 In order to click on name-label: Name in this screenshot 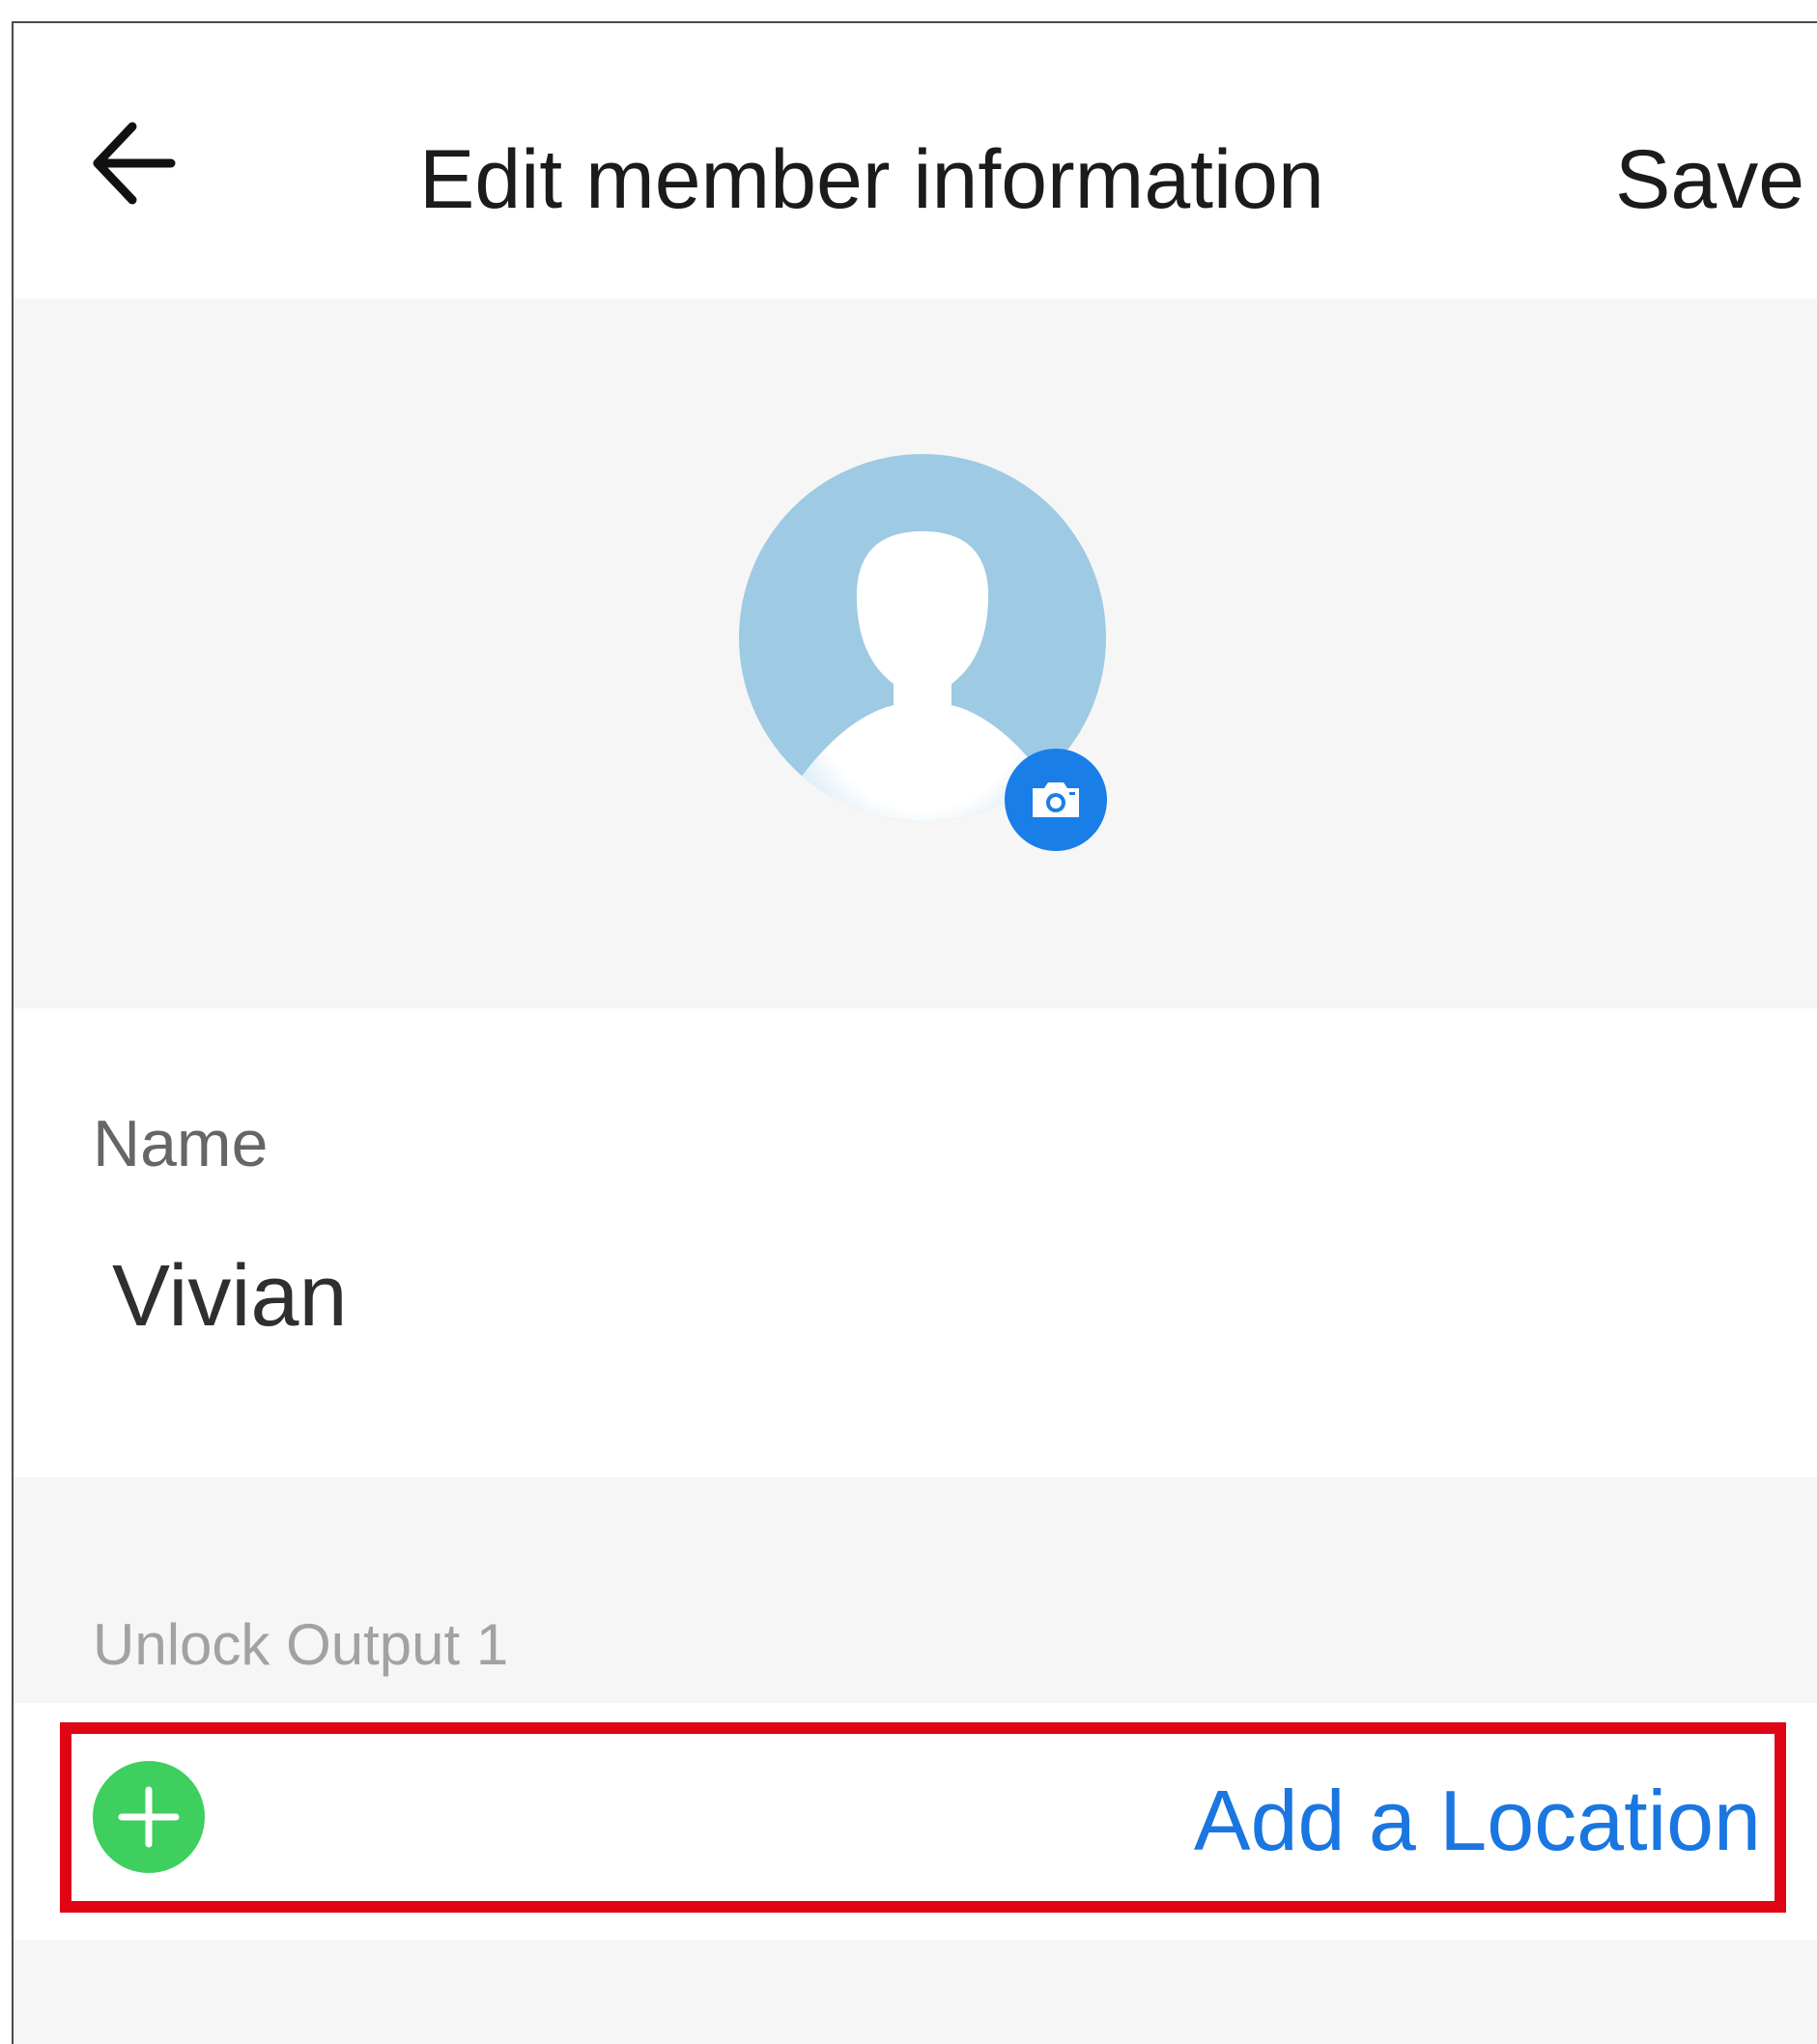, I will do `click(181, 1143)`.